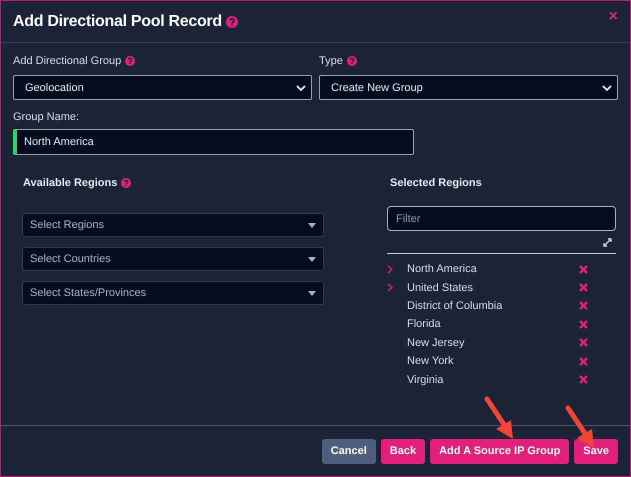  I want to click on name-field: North America, so click(213, 142).